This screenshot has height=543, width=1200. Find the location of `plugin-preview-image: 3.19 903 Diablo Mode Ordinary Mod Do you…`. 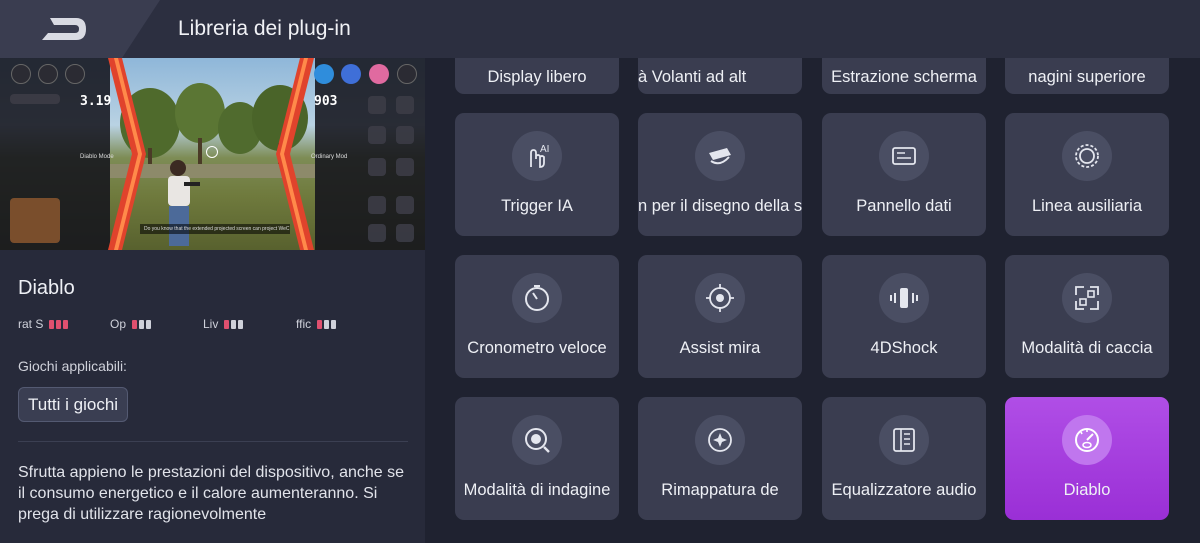

plugin-preview-image: 3.19 903 Diablo Mode Ordinary Mod Do you… is located at coordinates (212, 154).